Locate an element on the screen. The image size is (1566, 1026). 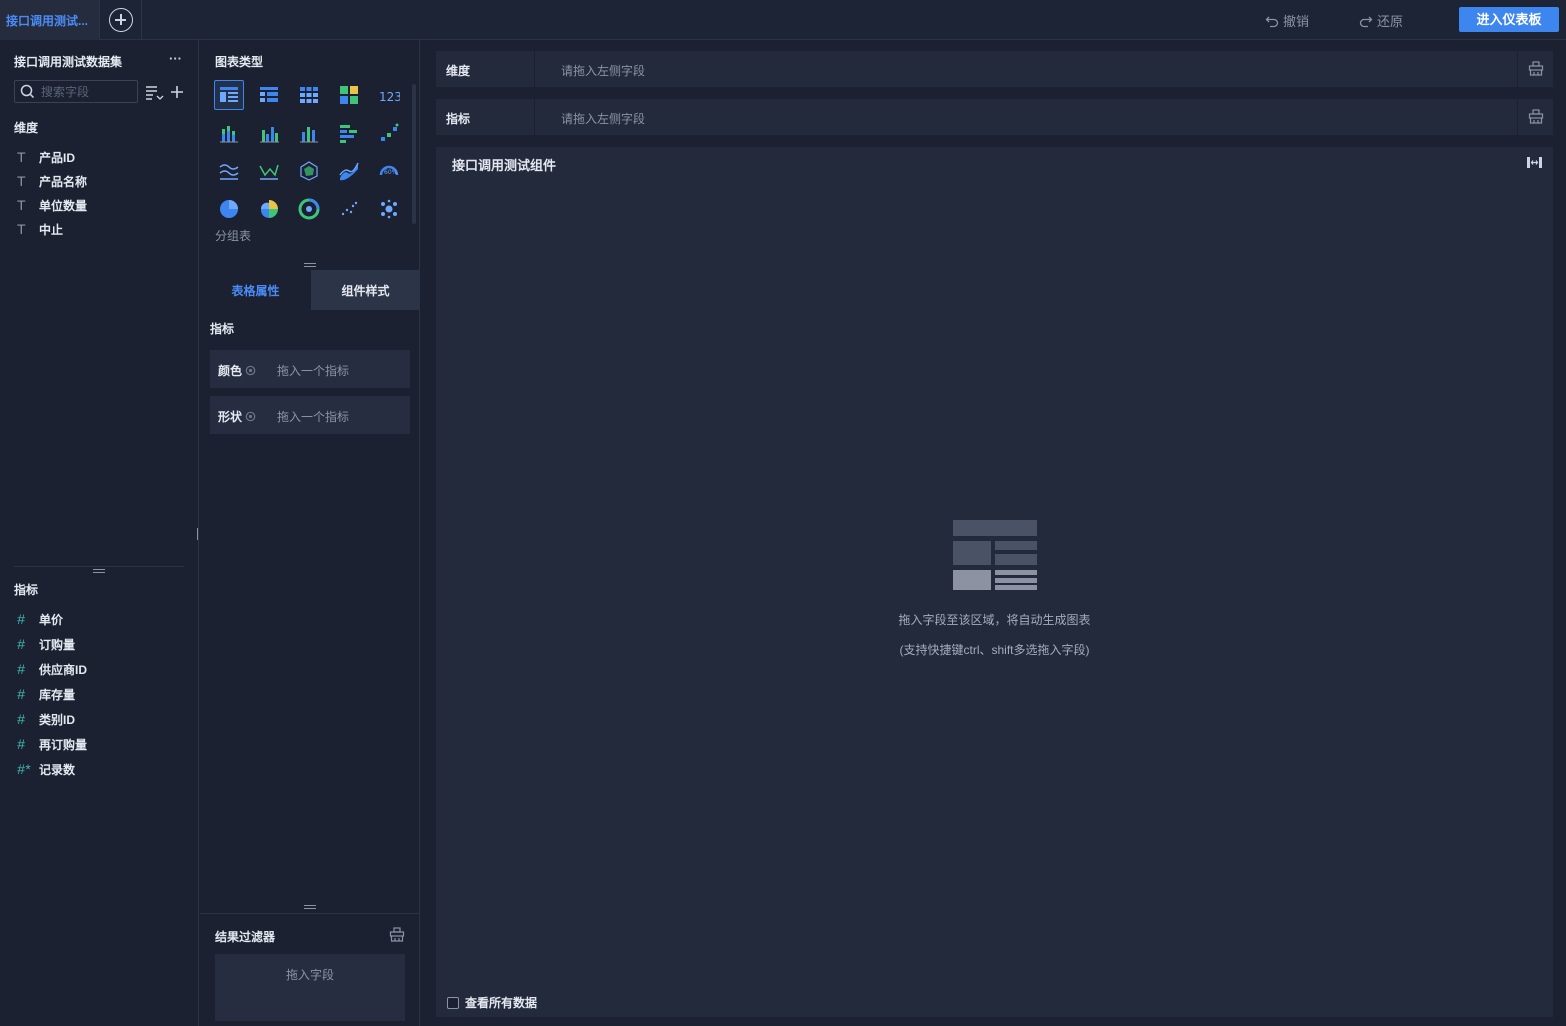
metric-item-4: # 库存量 is located at coordinates (46, 694).